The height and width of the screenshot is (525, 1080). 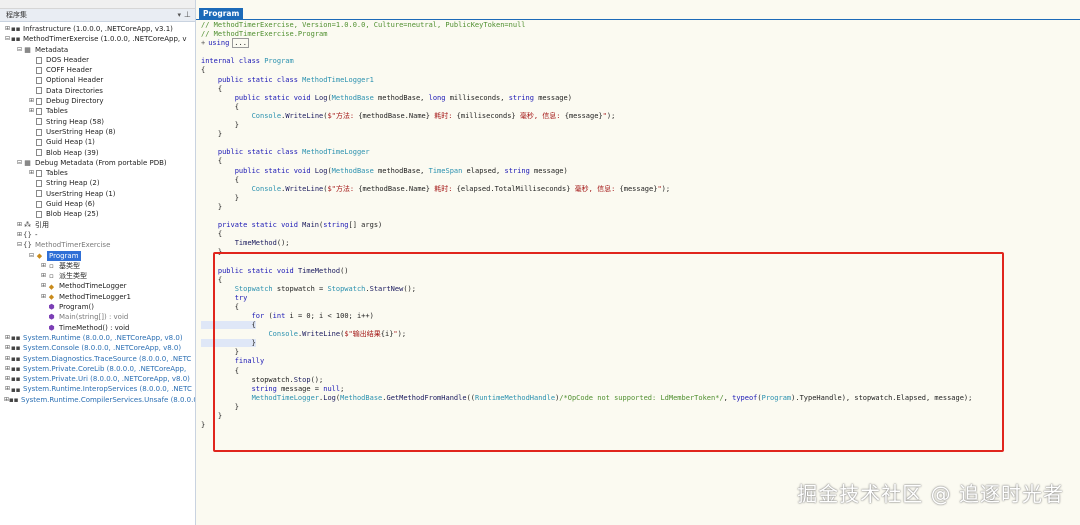 What do you see at coordinates (187, 15) in the screenshot?
I see `pin-icon: ⊥` at bounding box center [187, 15].